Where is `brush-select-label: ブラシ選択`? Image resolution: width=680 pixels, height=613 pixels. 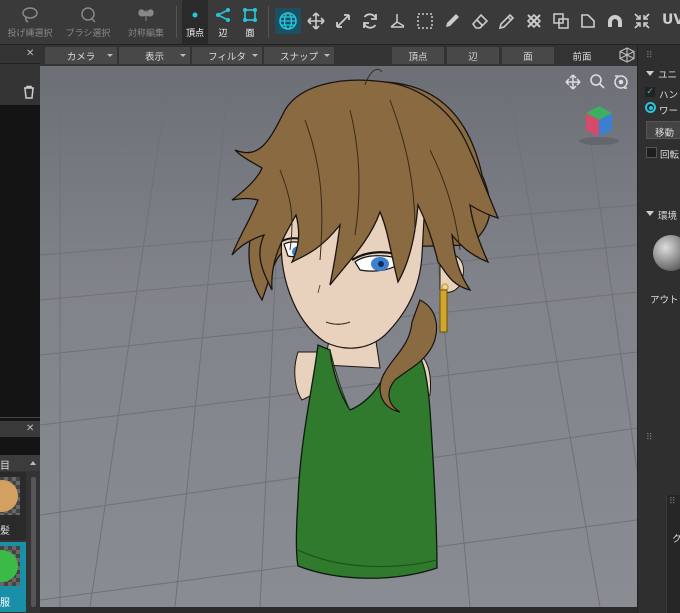 brush-select-label: ブラシ選択 is located at coordinates (88, 34).